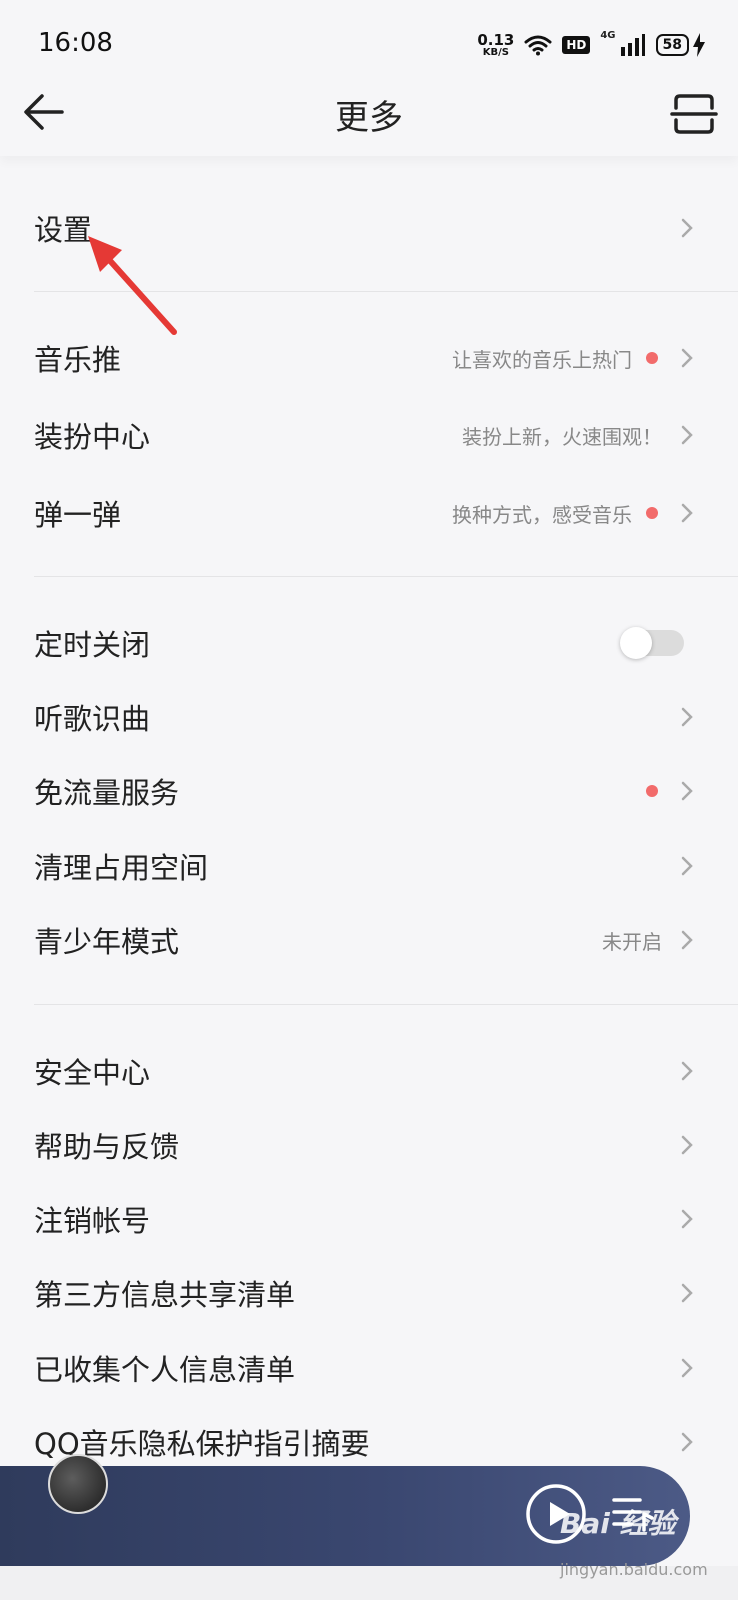 The width and height of the screenshot is (738, 1600). I want to click on sleep-timer-toggle, so click(652, 643).